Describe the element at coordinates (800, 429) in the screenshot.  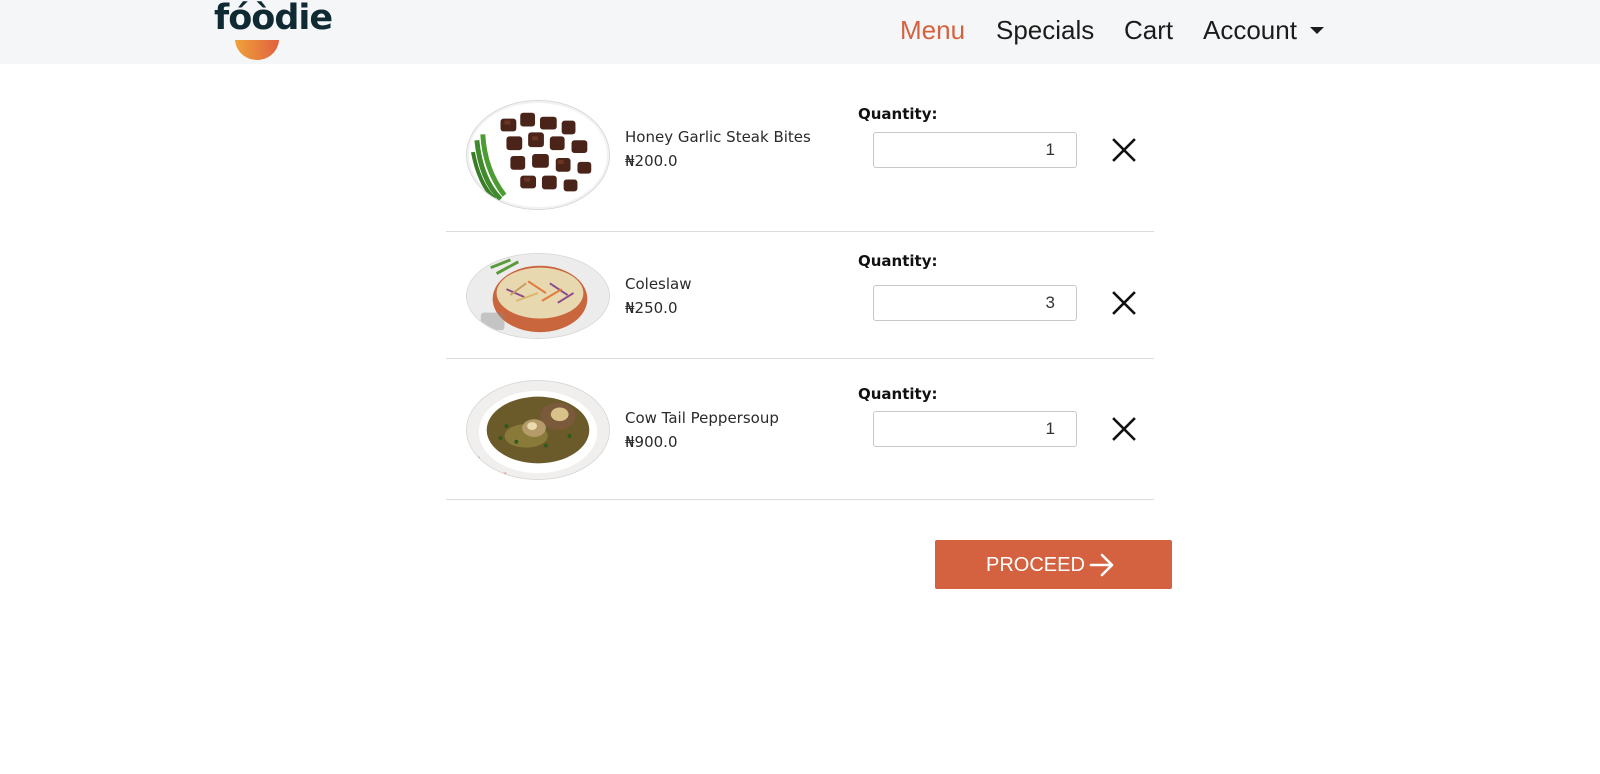
I see `cart-item: Cow Tail Peppersoup ₦900.0 Quantity: 1` at that location.